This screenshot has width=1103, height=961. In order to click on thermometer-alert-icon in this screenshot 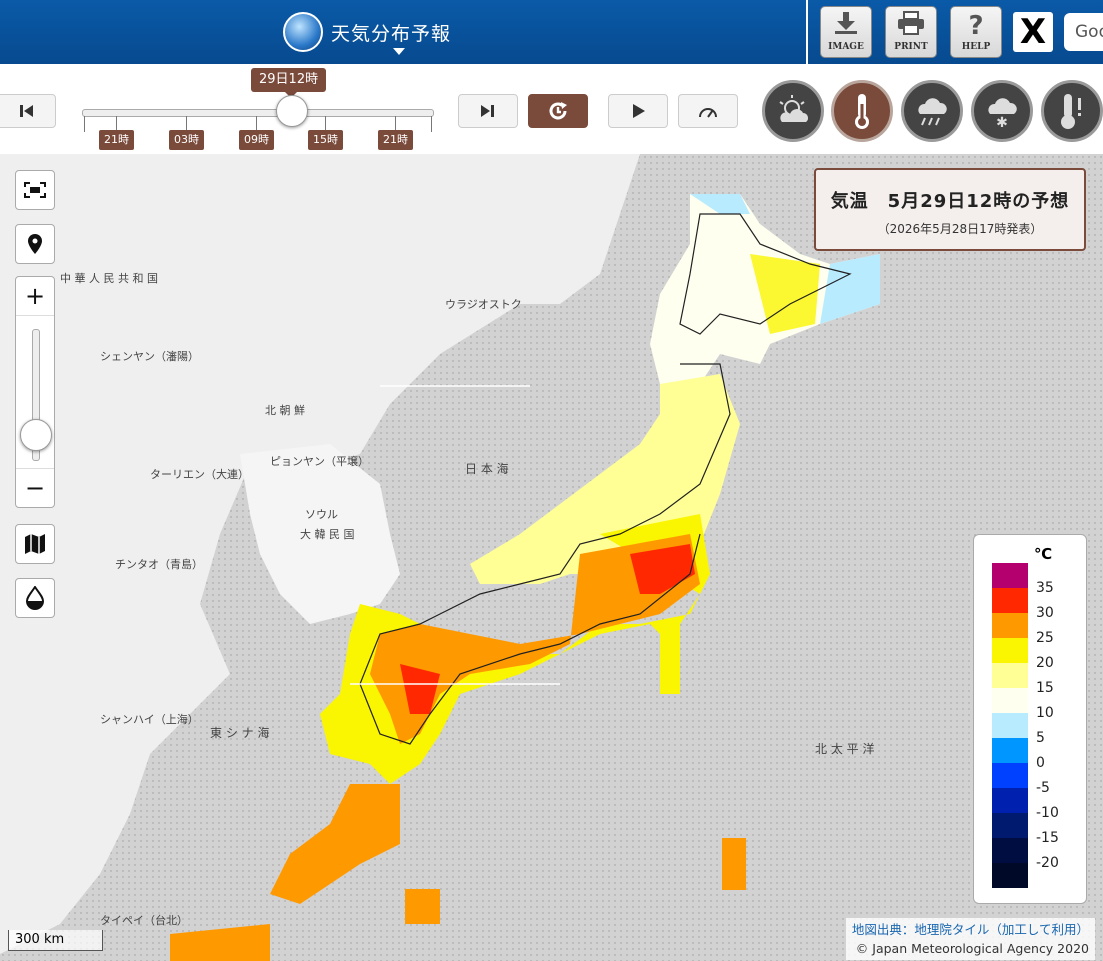, I will do `click(1071, 111)`.